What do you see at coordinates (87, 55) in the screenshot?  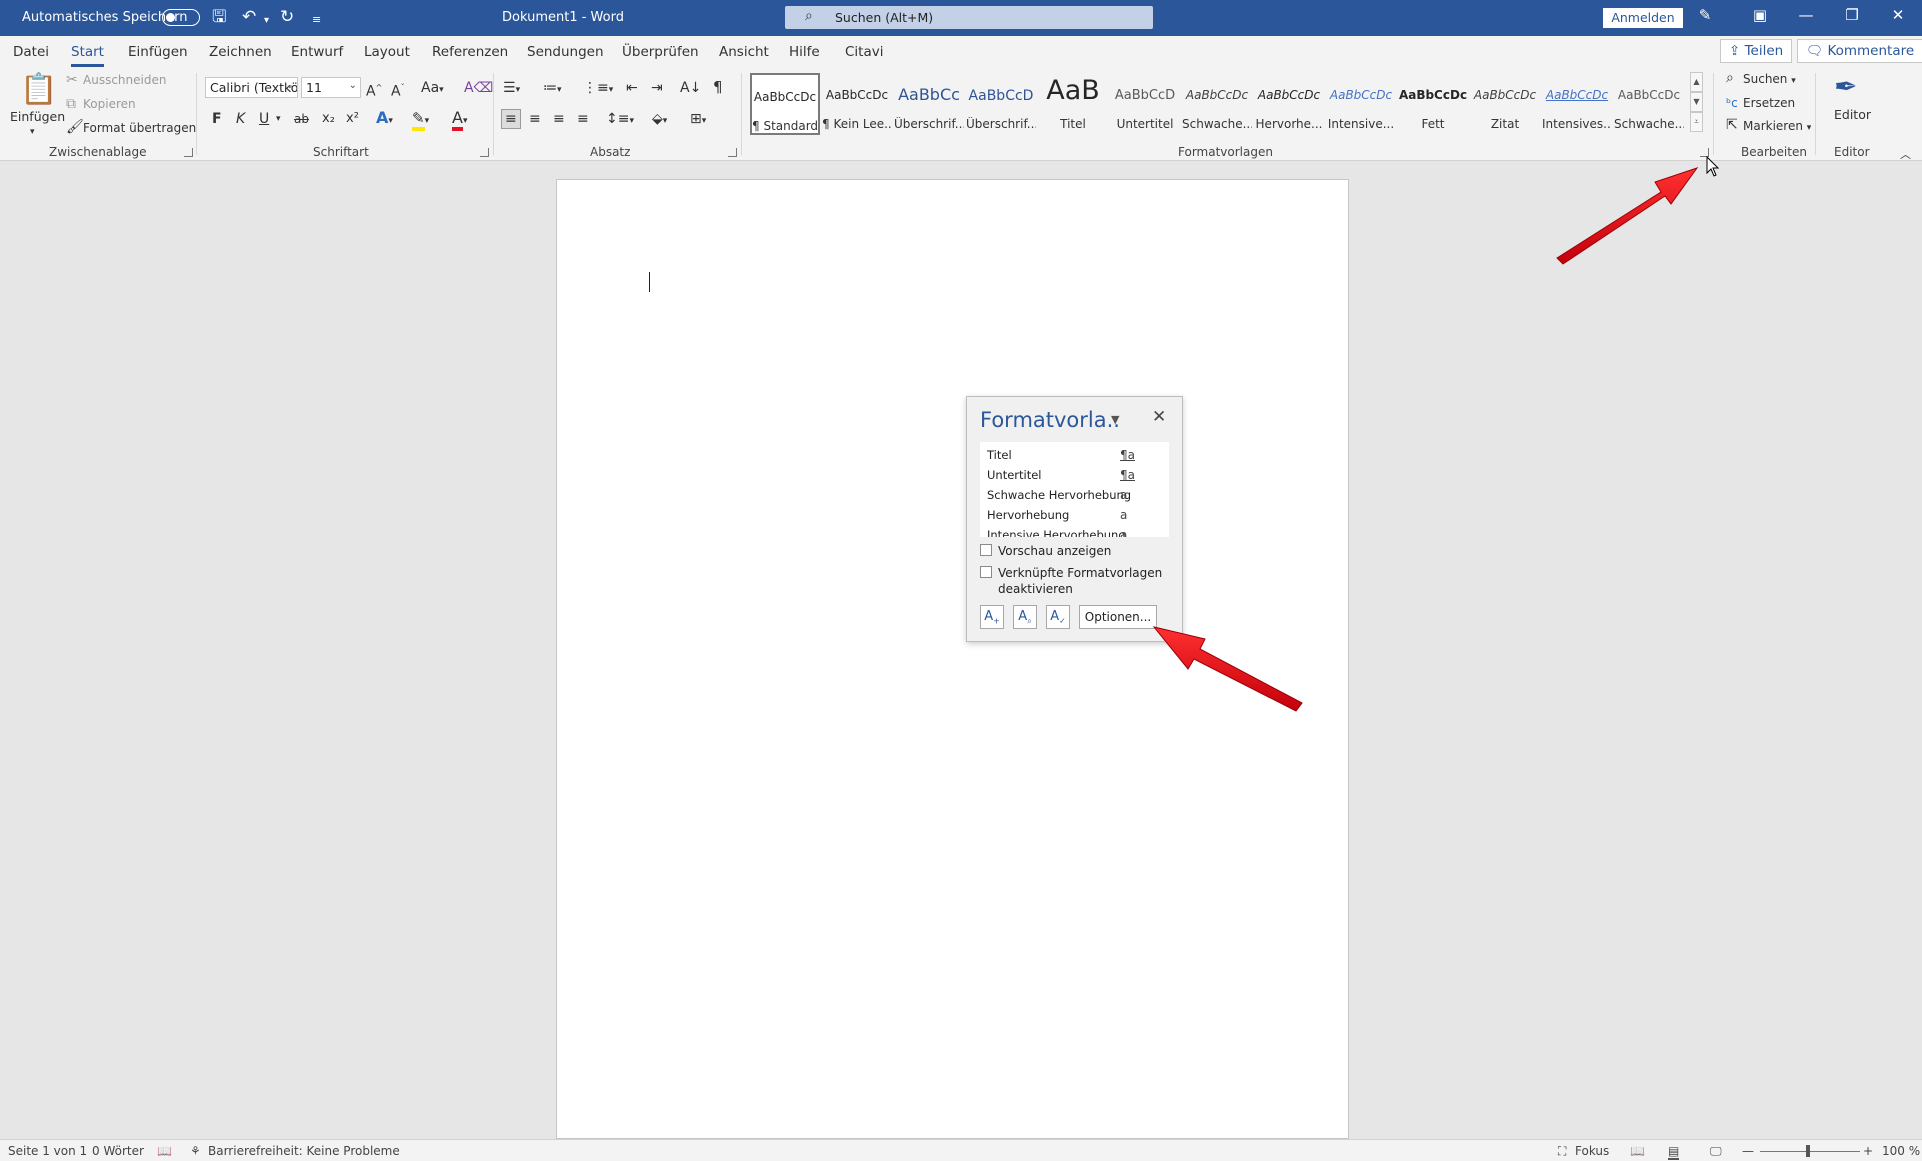 I see `tab-start: Start` at bounding box center [87, 55].